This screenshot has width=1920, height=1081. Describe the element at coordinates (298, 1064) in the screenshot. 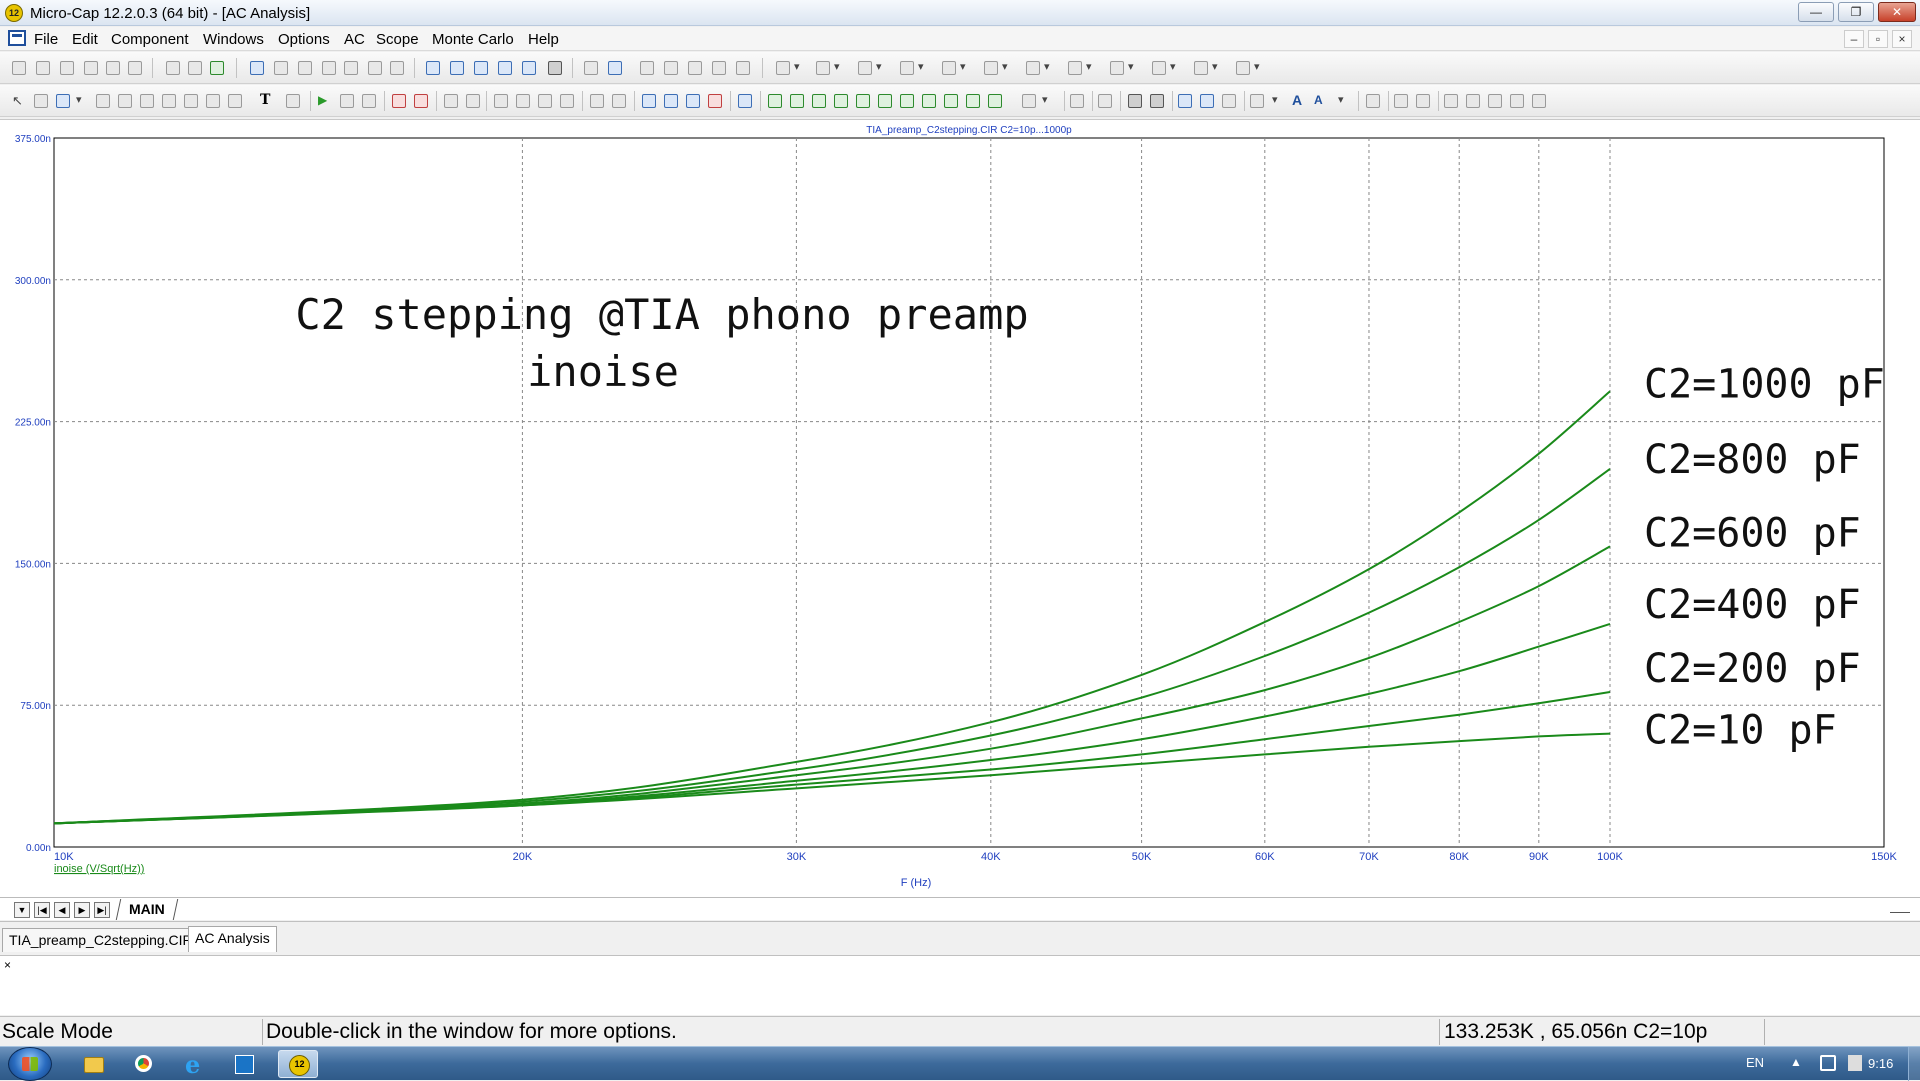

I see `microcap-taskbar-icon` at that location.